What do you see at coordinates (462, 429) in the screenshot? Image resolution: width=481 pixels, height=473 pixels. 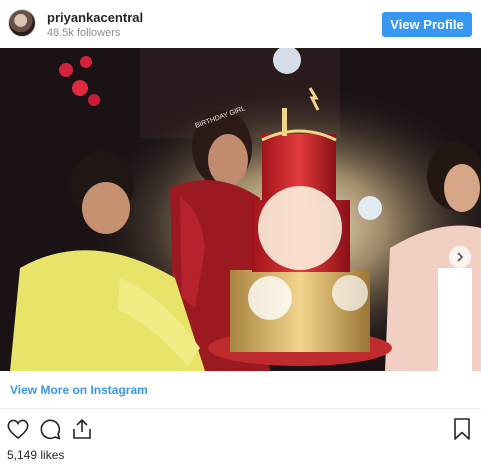 I see `bookmark-icon` at bounding box center [462, 429].